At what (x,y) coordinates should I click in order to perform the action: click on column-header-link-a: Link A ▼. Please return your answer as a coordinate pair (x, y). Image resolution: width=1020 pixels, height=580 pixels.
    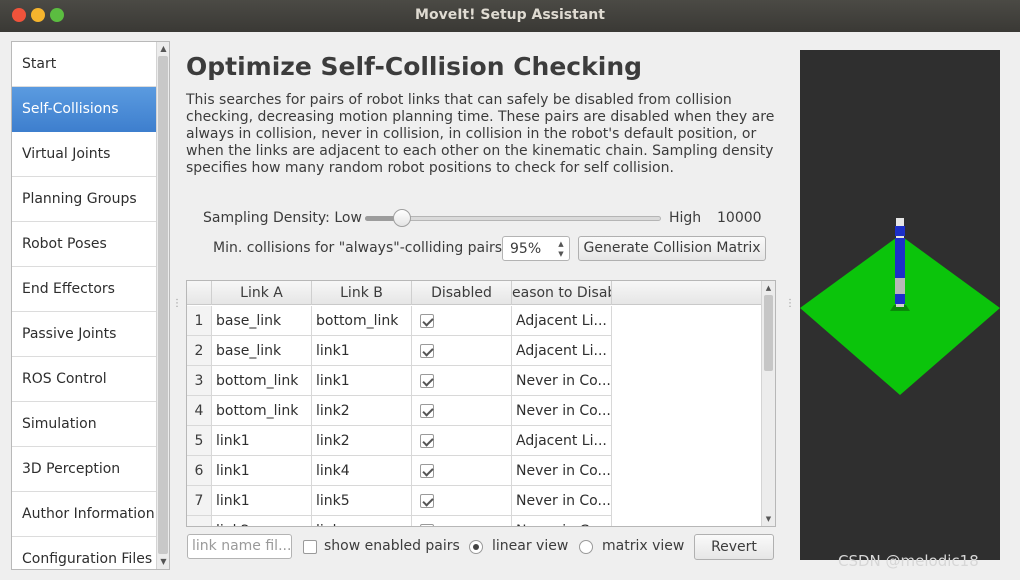
    Looking at the image, I should click on (262, 293).